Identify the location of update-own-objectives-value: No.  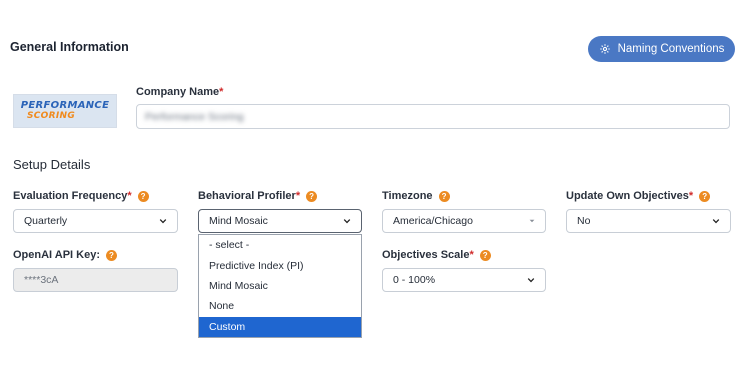
(584, 221).